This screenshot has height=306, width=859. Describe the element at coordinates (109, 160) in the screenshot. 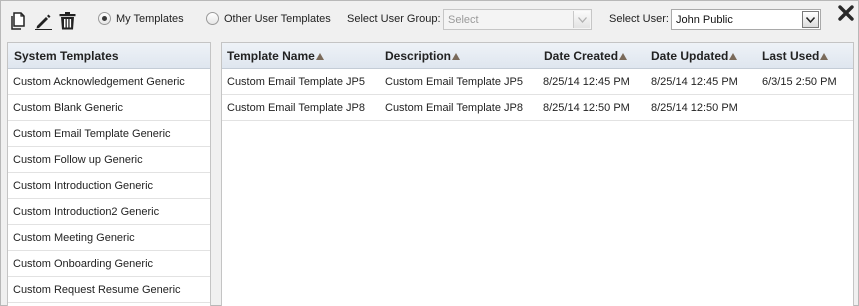

I see `list-item: Custom Follow up Generic` at that location.